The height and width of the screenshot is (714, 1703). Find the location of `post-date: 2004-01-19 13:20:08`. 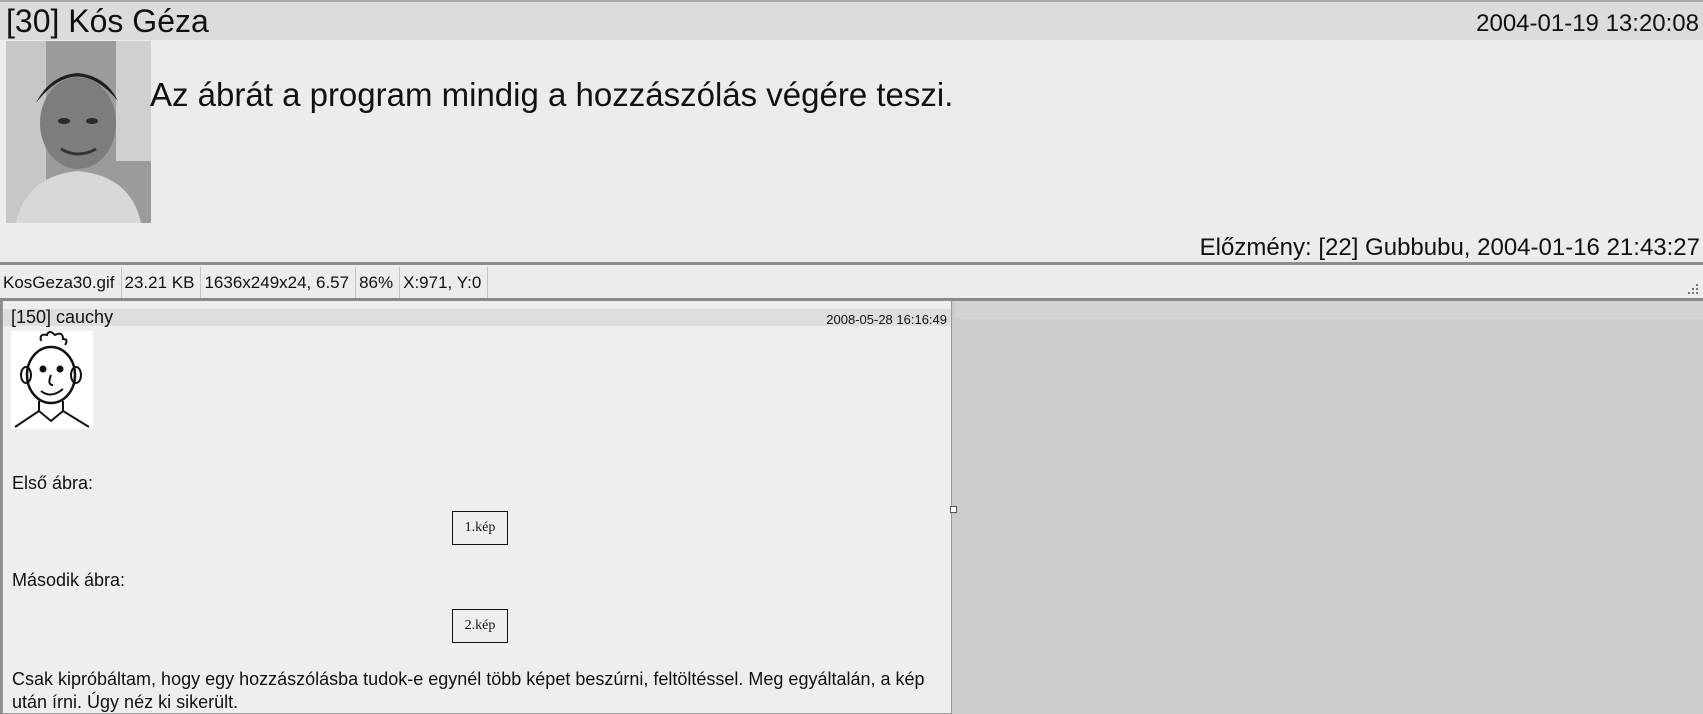

post-date: 2004-01-19 13:20:08 is located at coordinates (1587, 23).